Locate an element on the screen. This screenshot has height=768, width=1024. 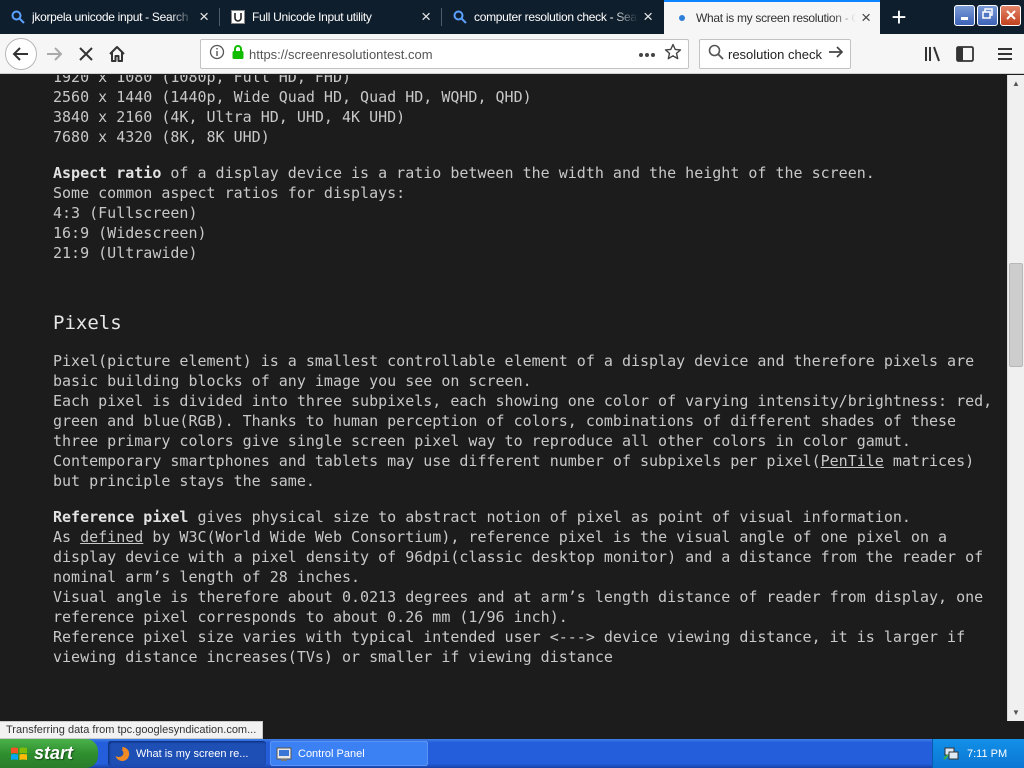
scroll-down-arrow-icon: ▼ is located at coordinates (1016, 712).